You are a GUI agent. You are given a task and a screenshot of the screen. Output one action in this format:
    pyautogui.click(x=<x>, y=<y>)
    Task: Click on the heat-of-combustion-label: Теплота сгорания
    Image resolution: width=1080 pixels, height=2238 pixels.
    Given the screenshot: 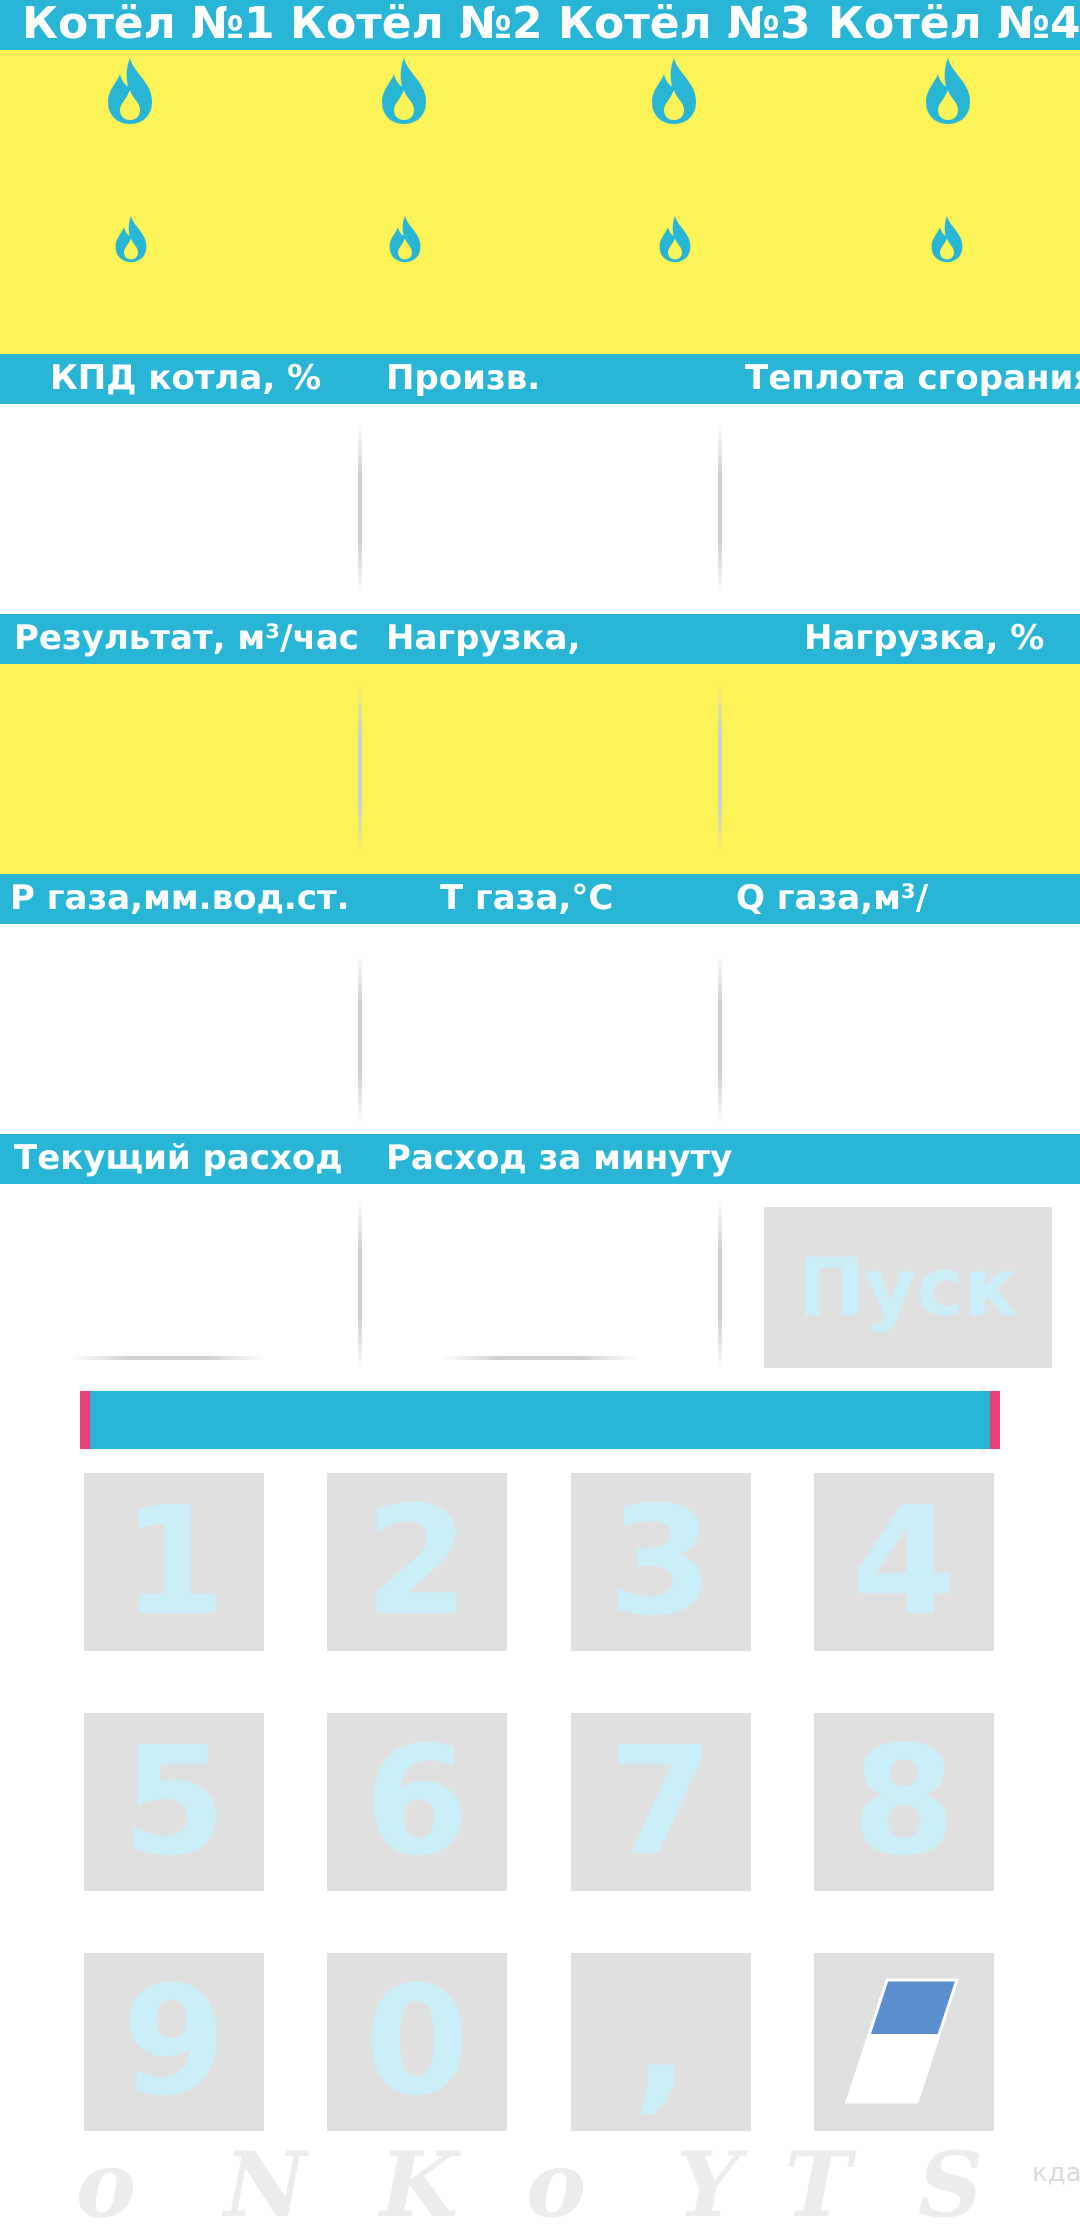 What is the action you would take?
    pyautogui.click(x=912, y=378)
    